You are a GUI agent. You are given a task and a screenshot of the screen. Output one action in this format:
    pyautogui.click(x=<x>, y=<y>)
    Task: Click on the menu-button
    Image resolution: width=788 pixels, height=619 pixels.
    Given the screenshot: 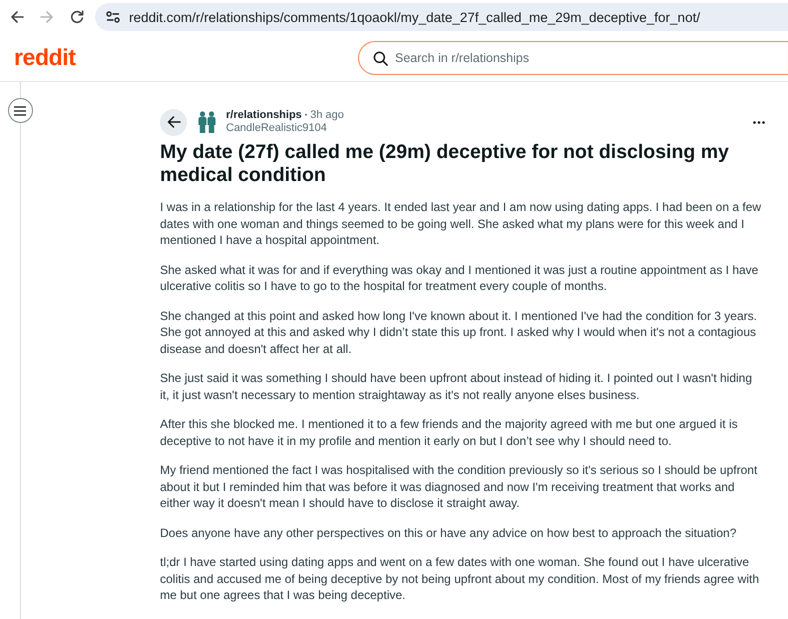 What is the action you would take?
    pyautogui.click(x=20, y=110)
    